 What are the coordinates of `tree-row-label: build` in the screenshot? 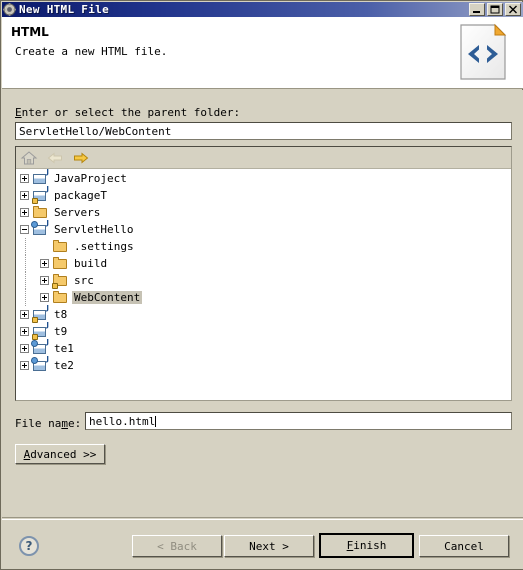 It's located at (91, 263).